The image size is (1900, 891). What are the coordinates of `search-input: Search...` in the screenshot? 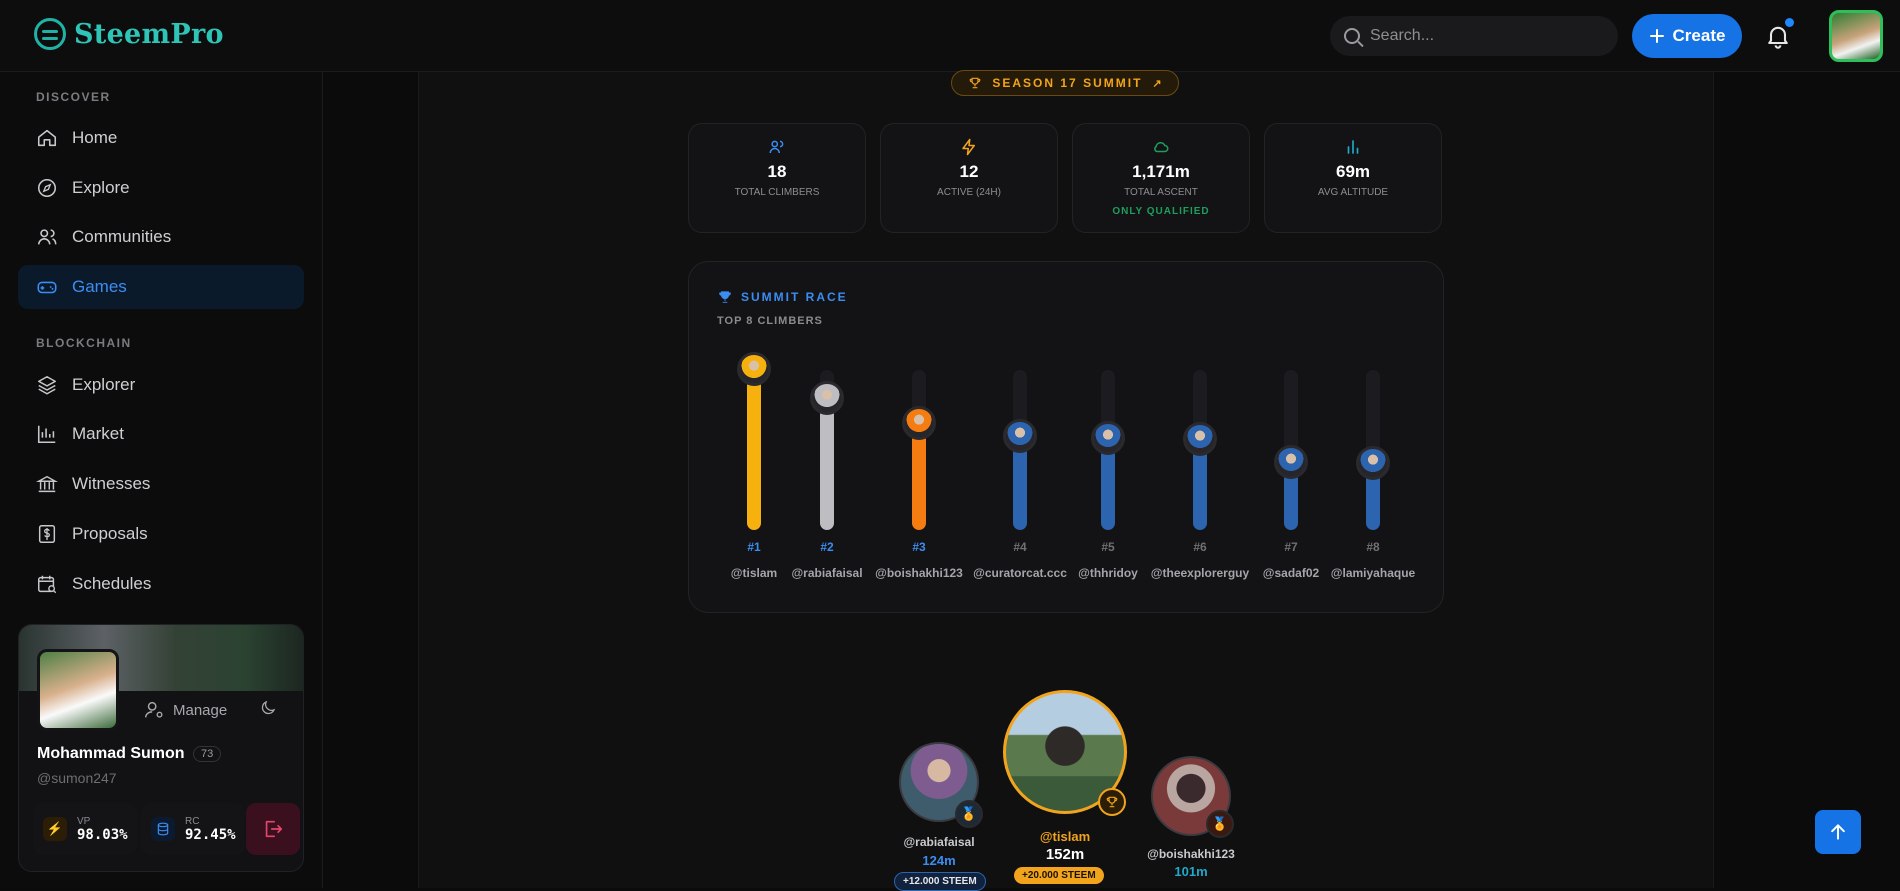 It's located at (1474, 36).